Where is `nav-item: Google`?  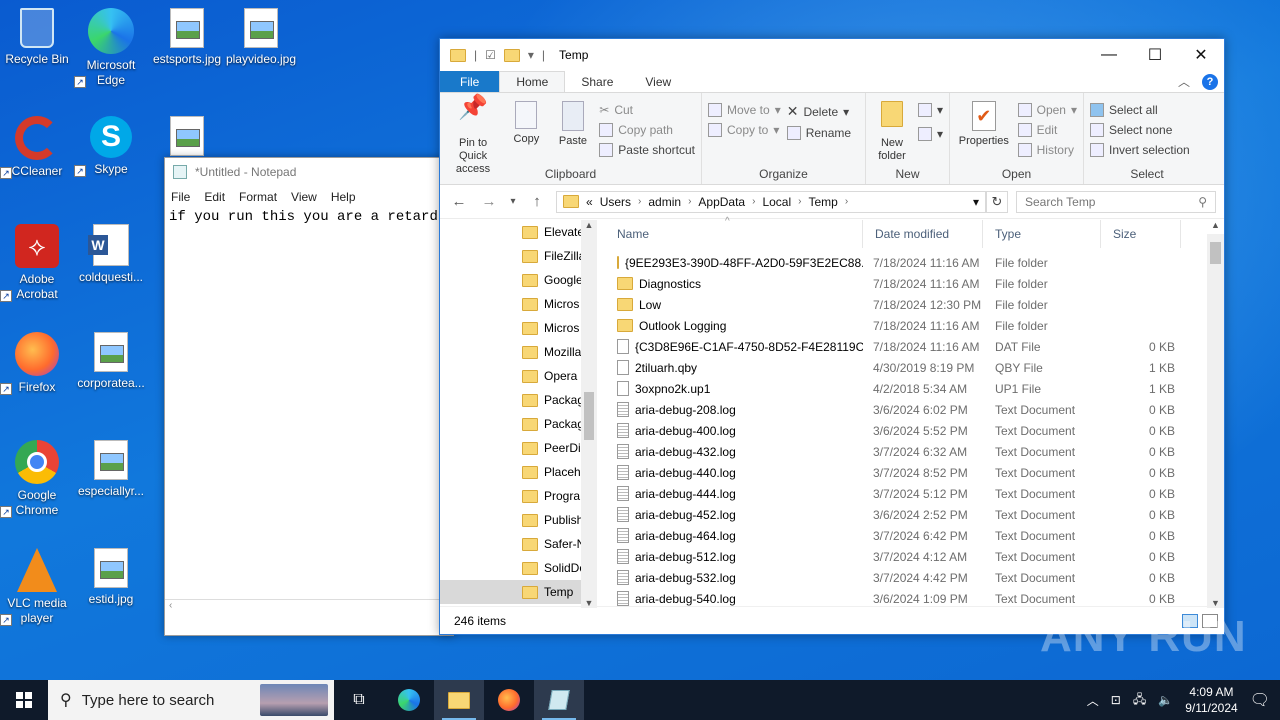
nav-item: Google is located at coordinates (518, 280).